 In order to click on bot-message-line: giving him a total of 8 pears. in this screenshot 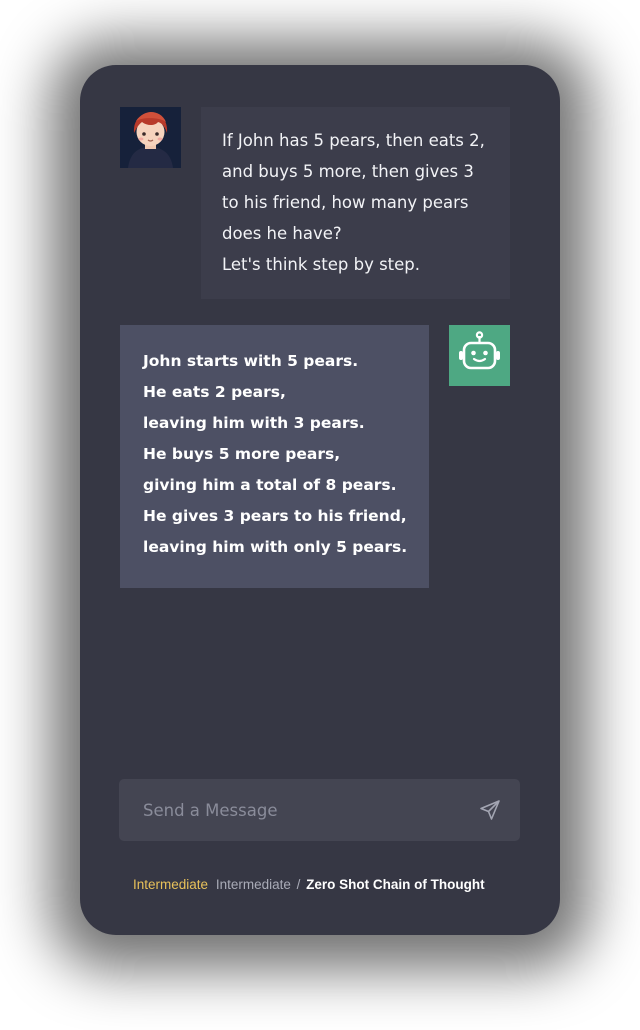, I will do `click(270, 485)`.